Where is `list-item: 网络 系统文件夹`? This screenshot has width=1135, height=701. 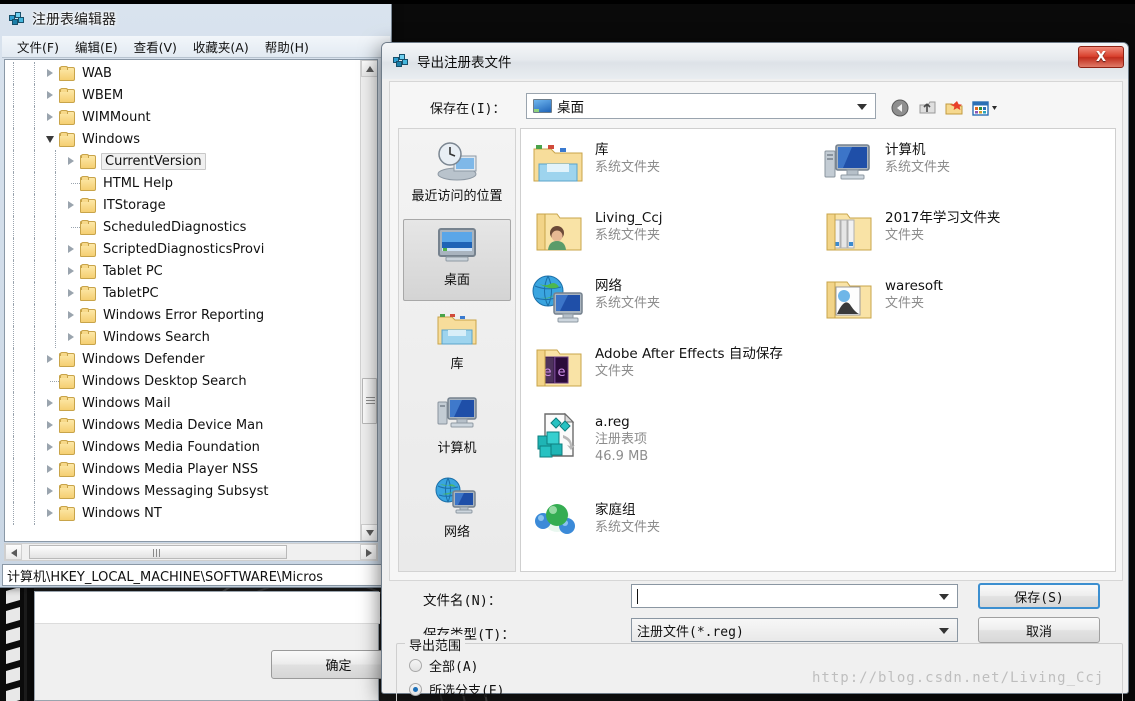
list-item: 网络 系统文件夹 is located at coordinates (674, 305).